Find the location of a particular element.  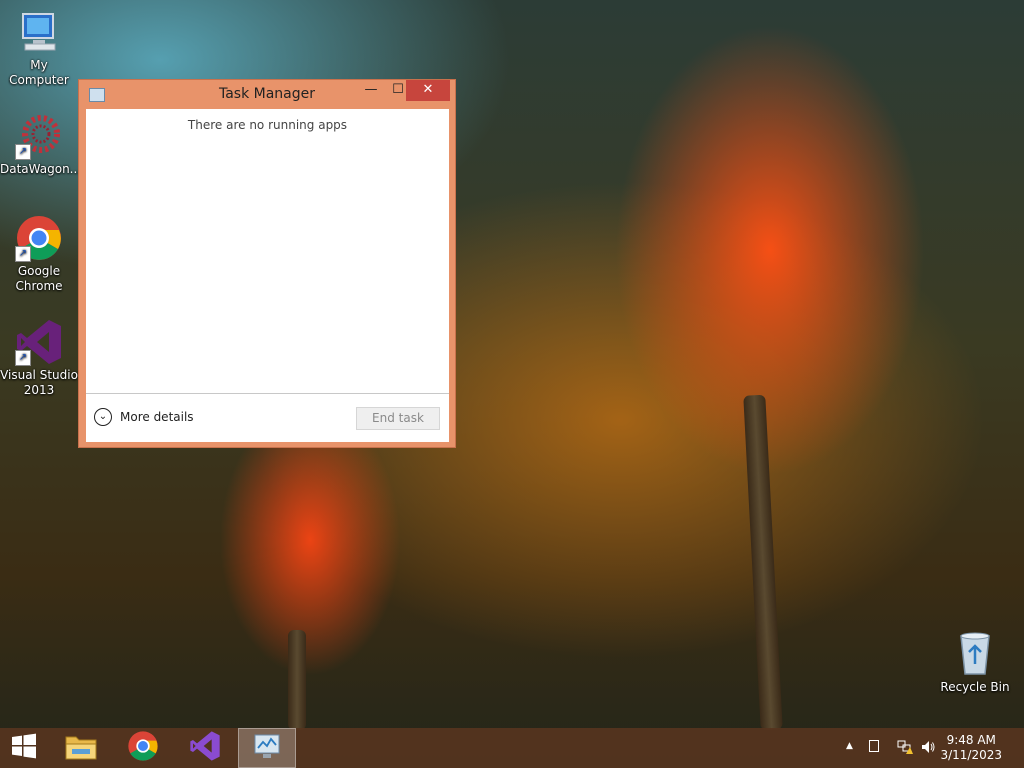

window-titlebar: Task Manager — ☐ ✕ is located at coordinates (267, 94).